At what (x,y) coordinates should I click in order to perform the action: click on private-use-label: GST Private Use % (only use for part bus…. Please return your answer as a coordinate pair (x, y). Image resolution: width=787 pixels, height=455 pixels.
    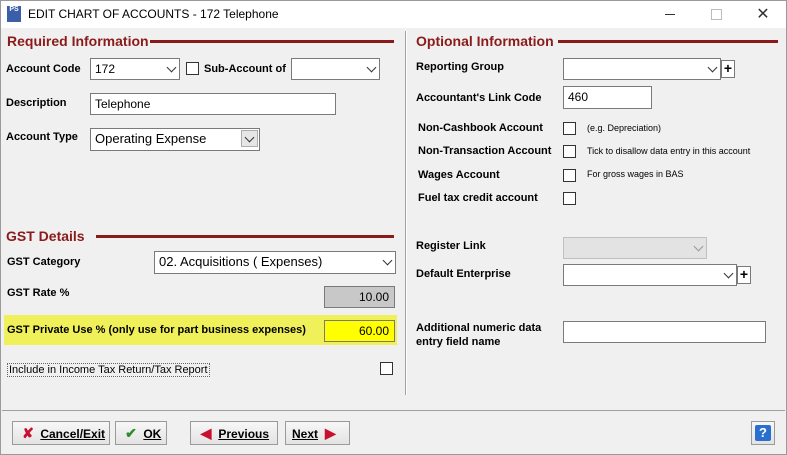
    Looking at the image, I should click on (156, 330).